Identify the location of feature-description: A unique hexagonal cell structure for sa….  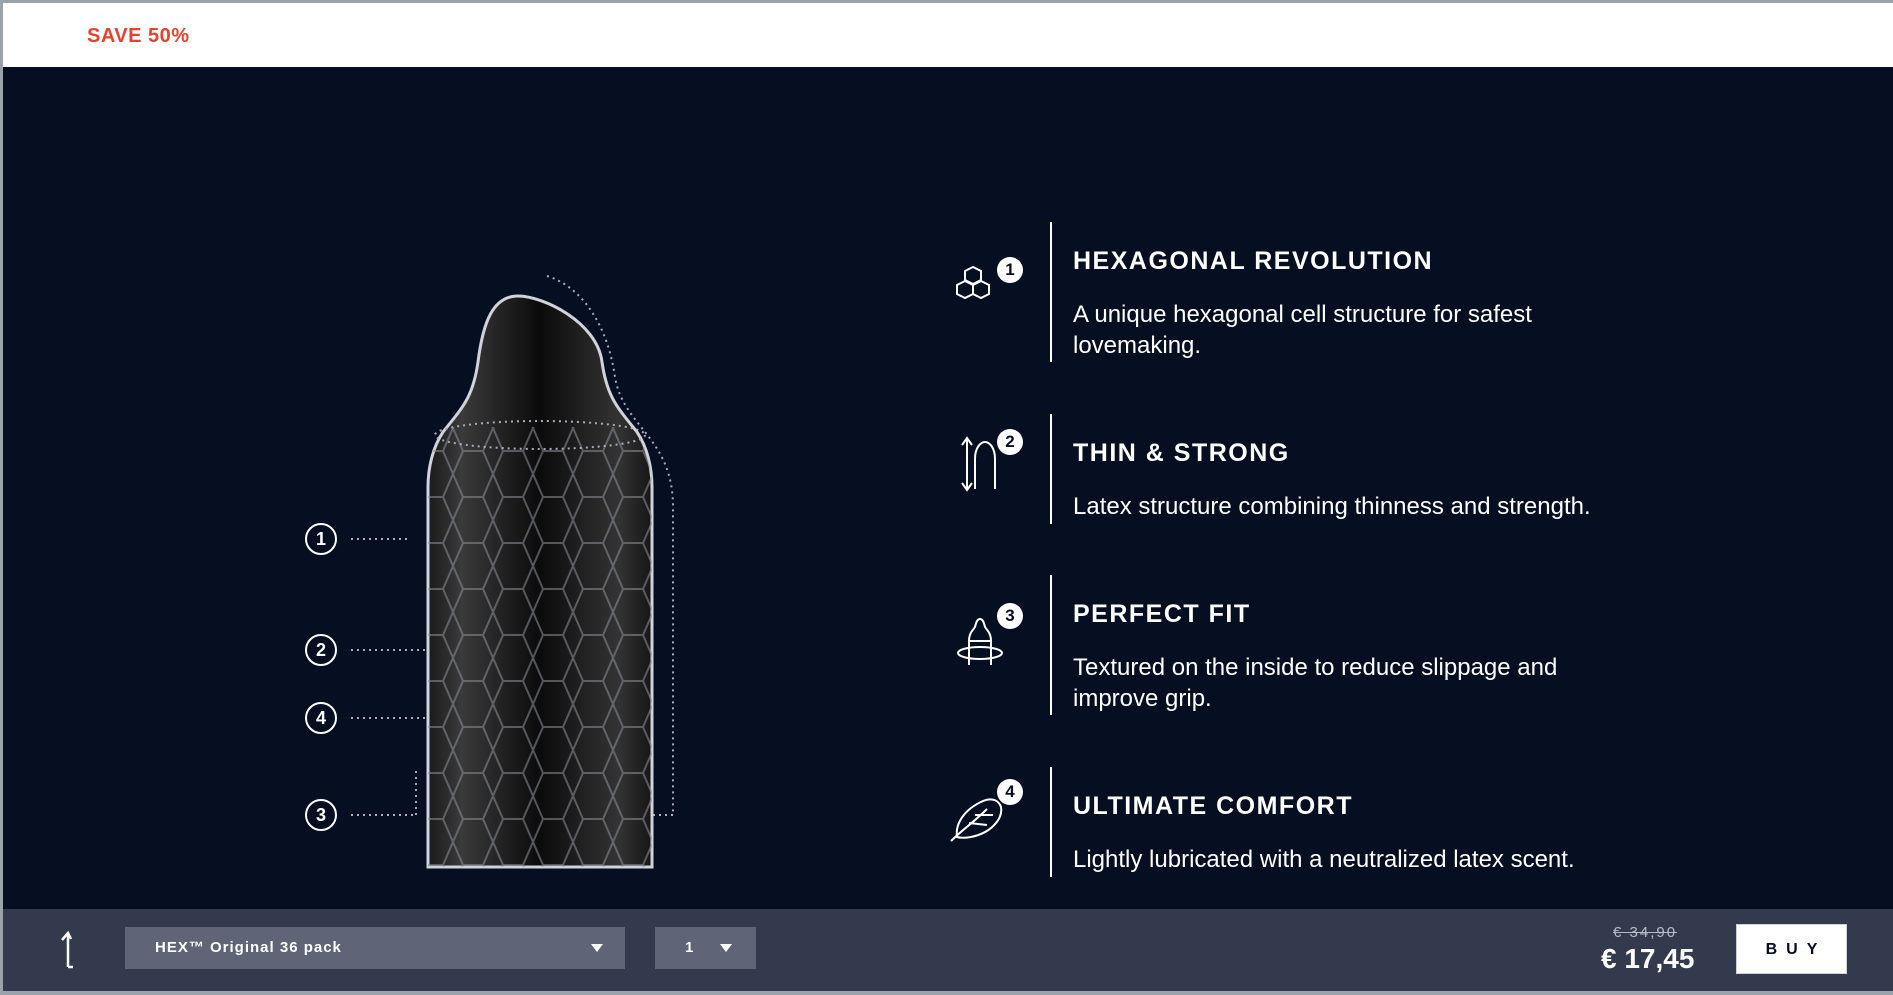
(1302, 330).